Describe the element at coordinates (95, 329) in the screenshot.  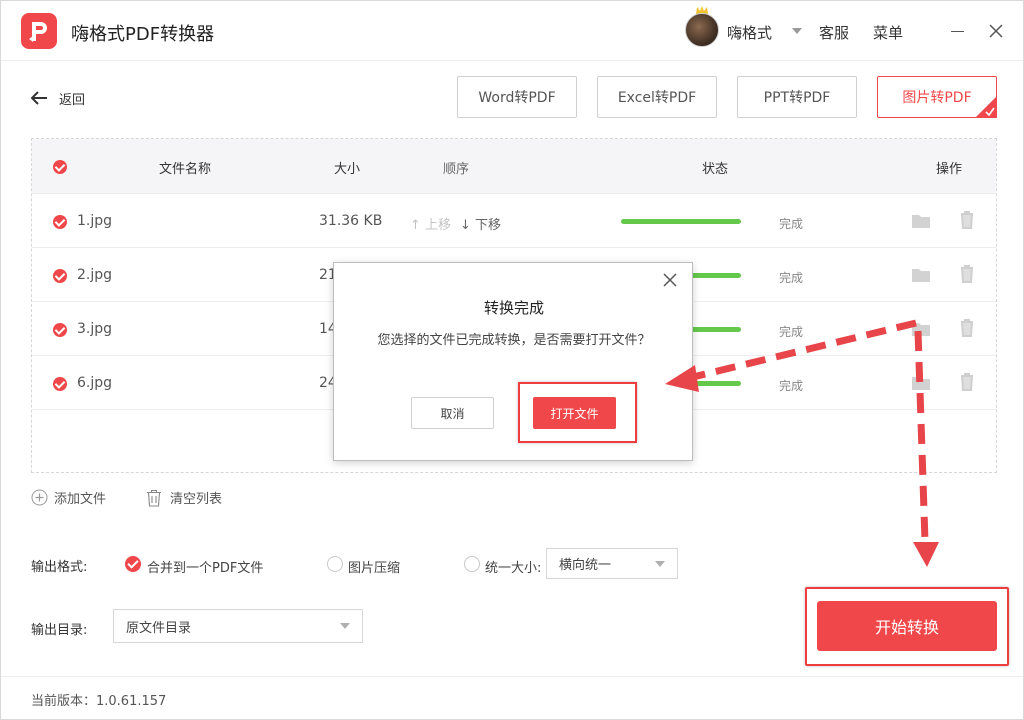
I see `file-name: 3.jpg` at that location.